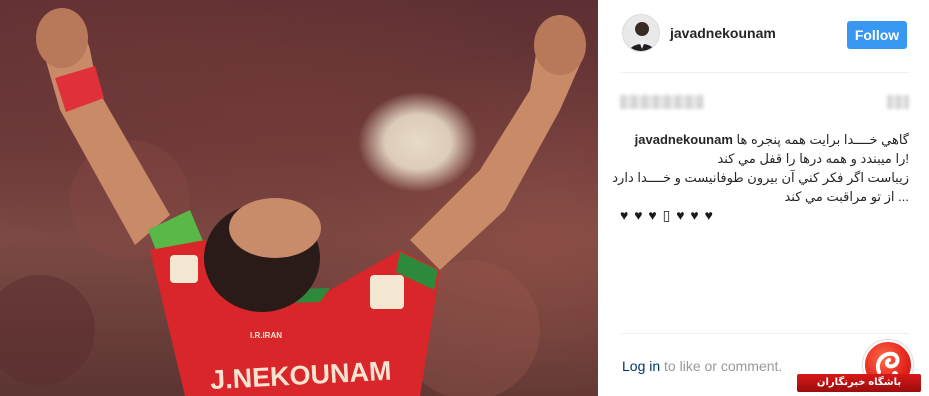  I want to click on caption-username: javadnekounam, so click(684, 139).